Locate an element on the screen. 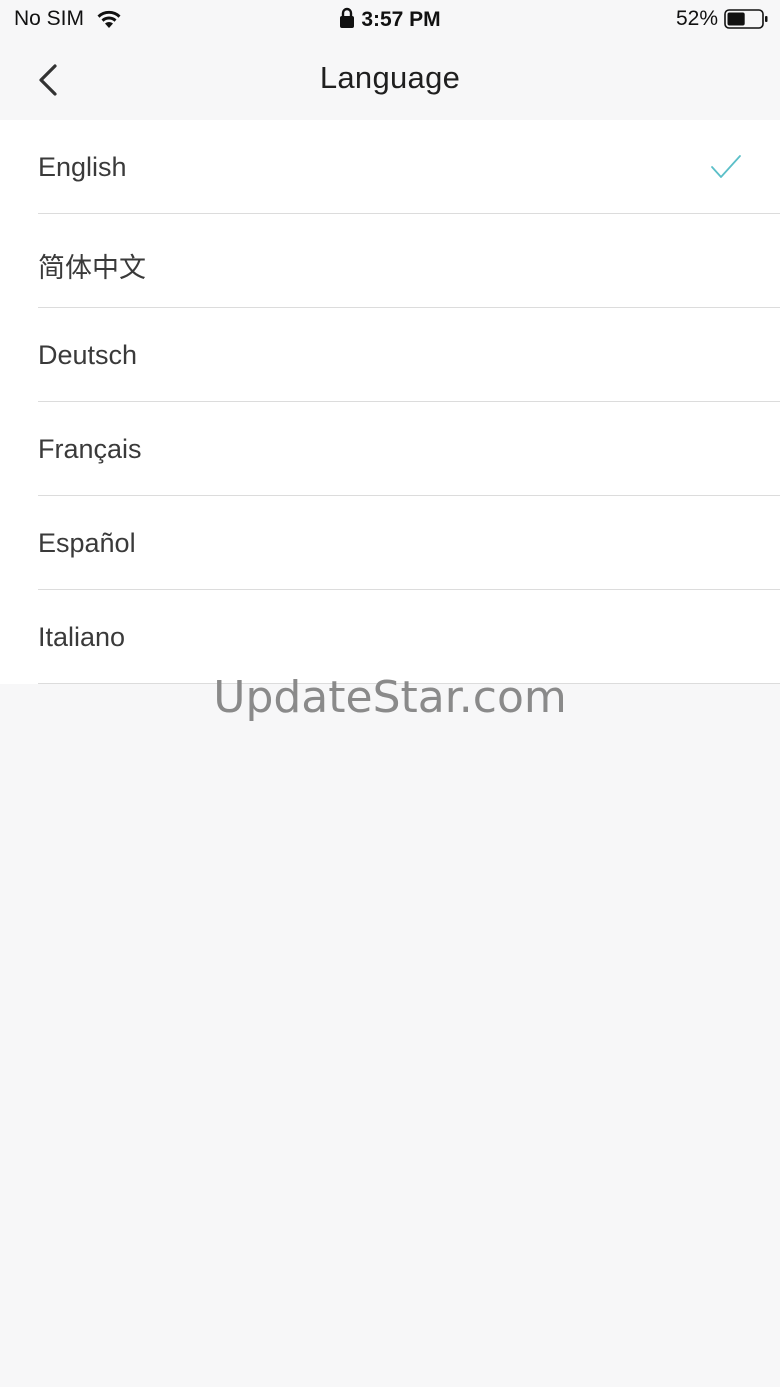  status-clock: 3:57 PM is located at coordinates (390, 19).